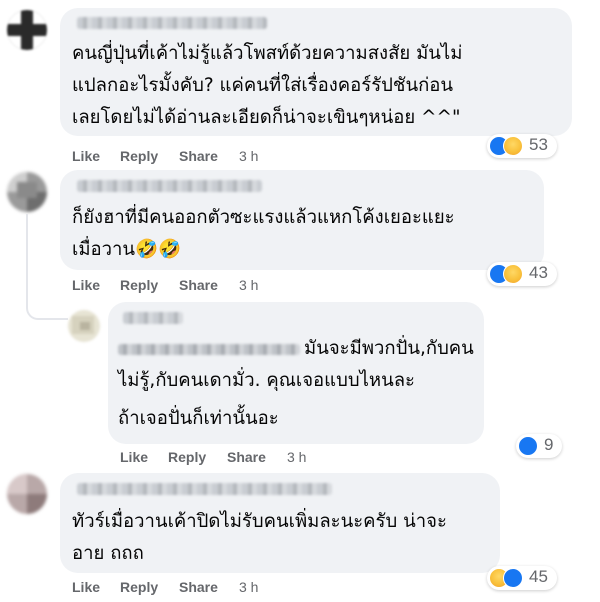 This screenshot has width=600, height=602. I want to click on comment-text-line: ไม่รู้,กับคนเดามั่ว. คุณเจอแบบไหนละ, so click(266, 380).